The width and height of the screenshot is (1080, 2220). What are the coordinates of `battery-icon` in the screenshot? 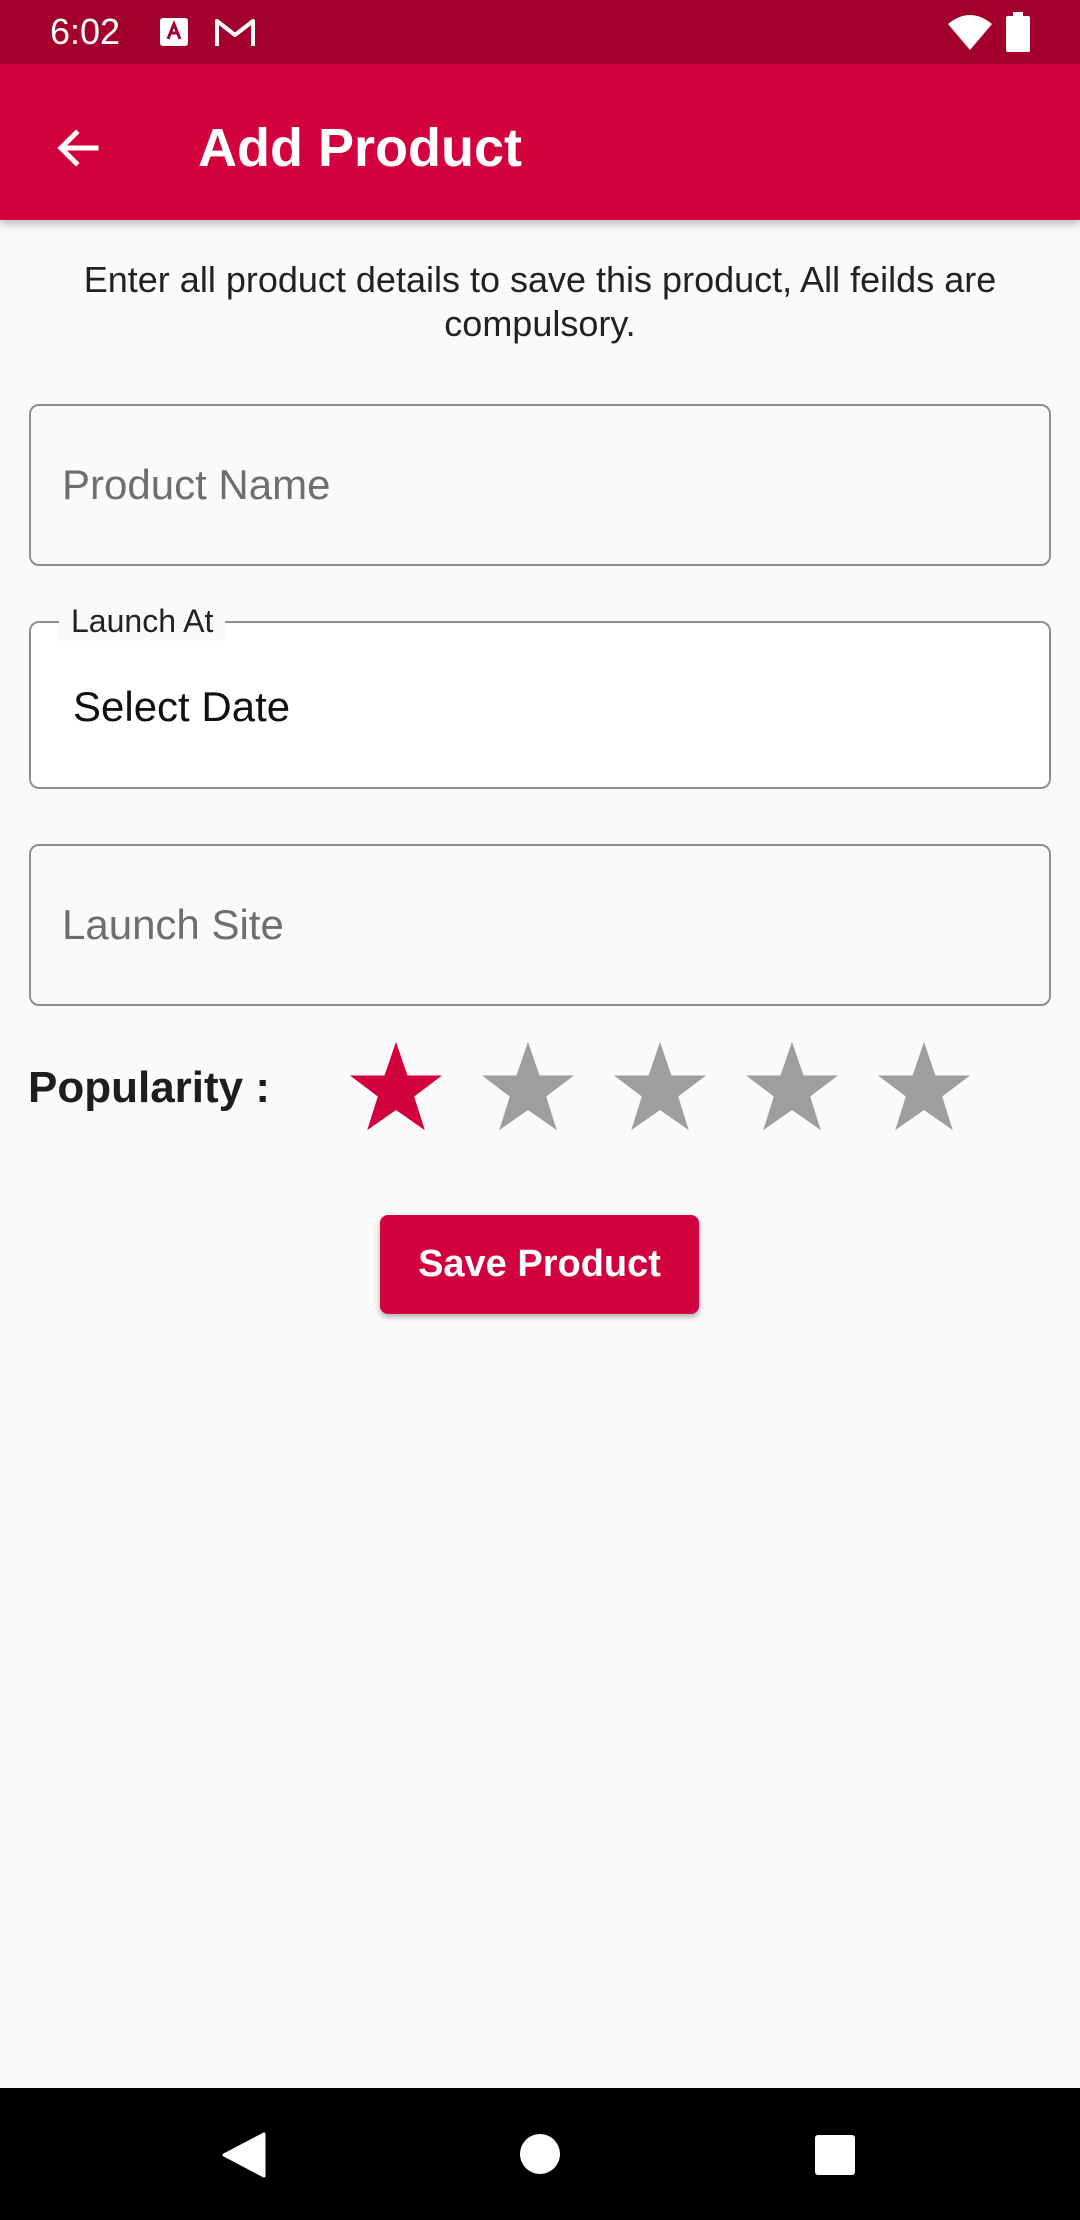 It's located at (1018, 32).